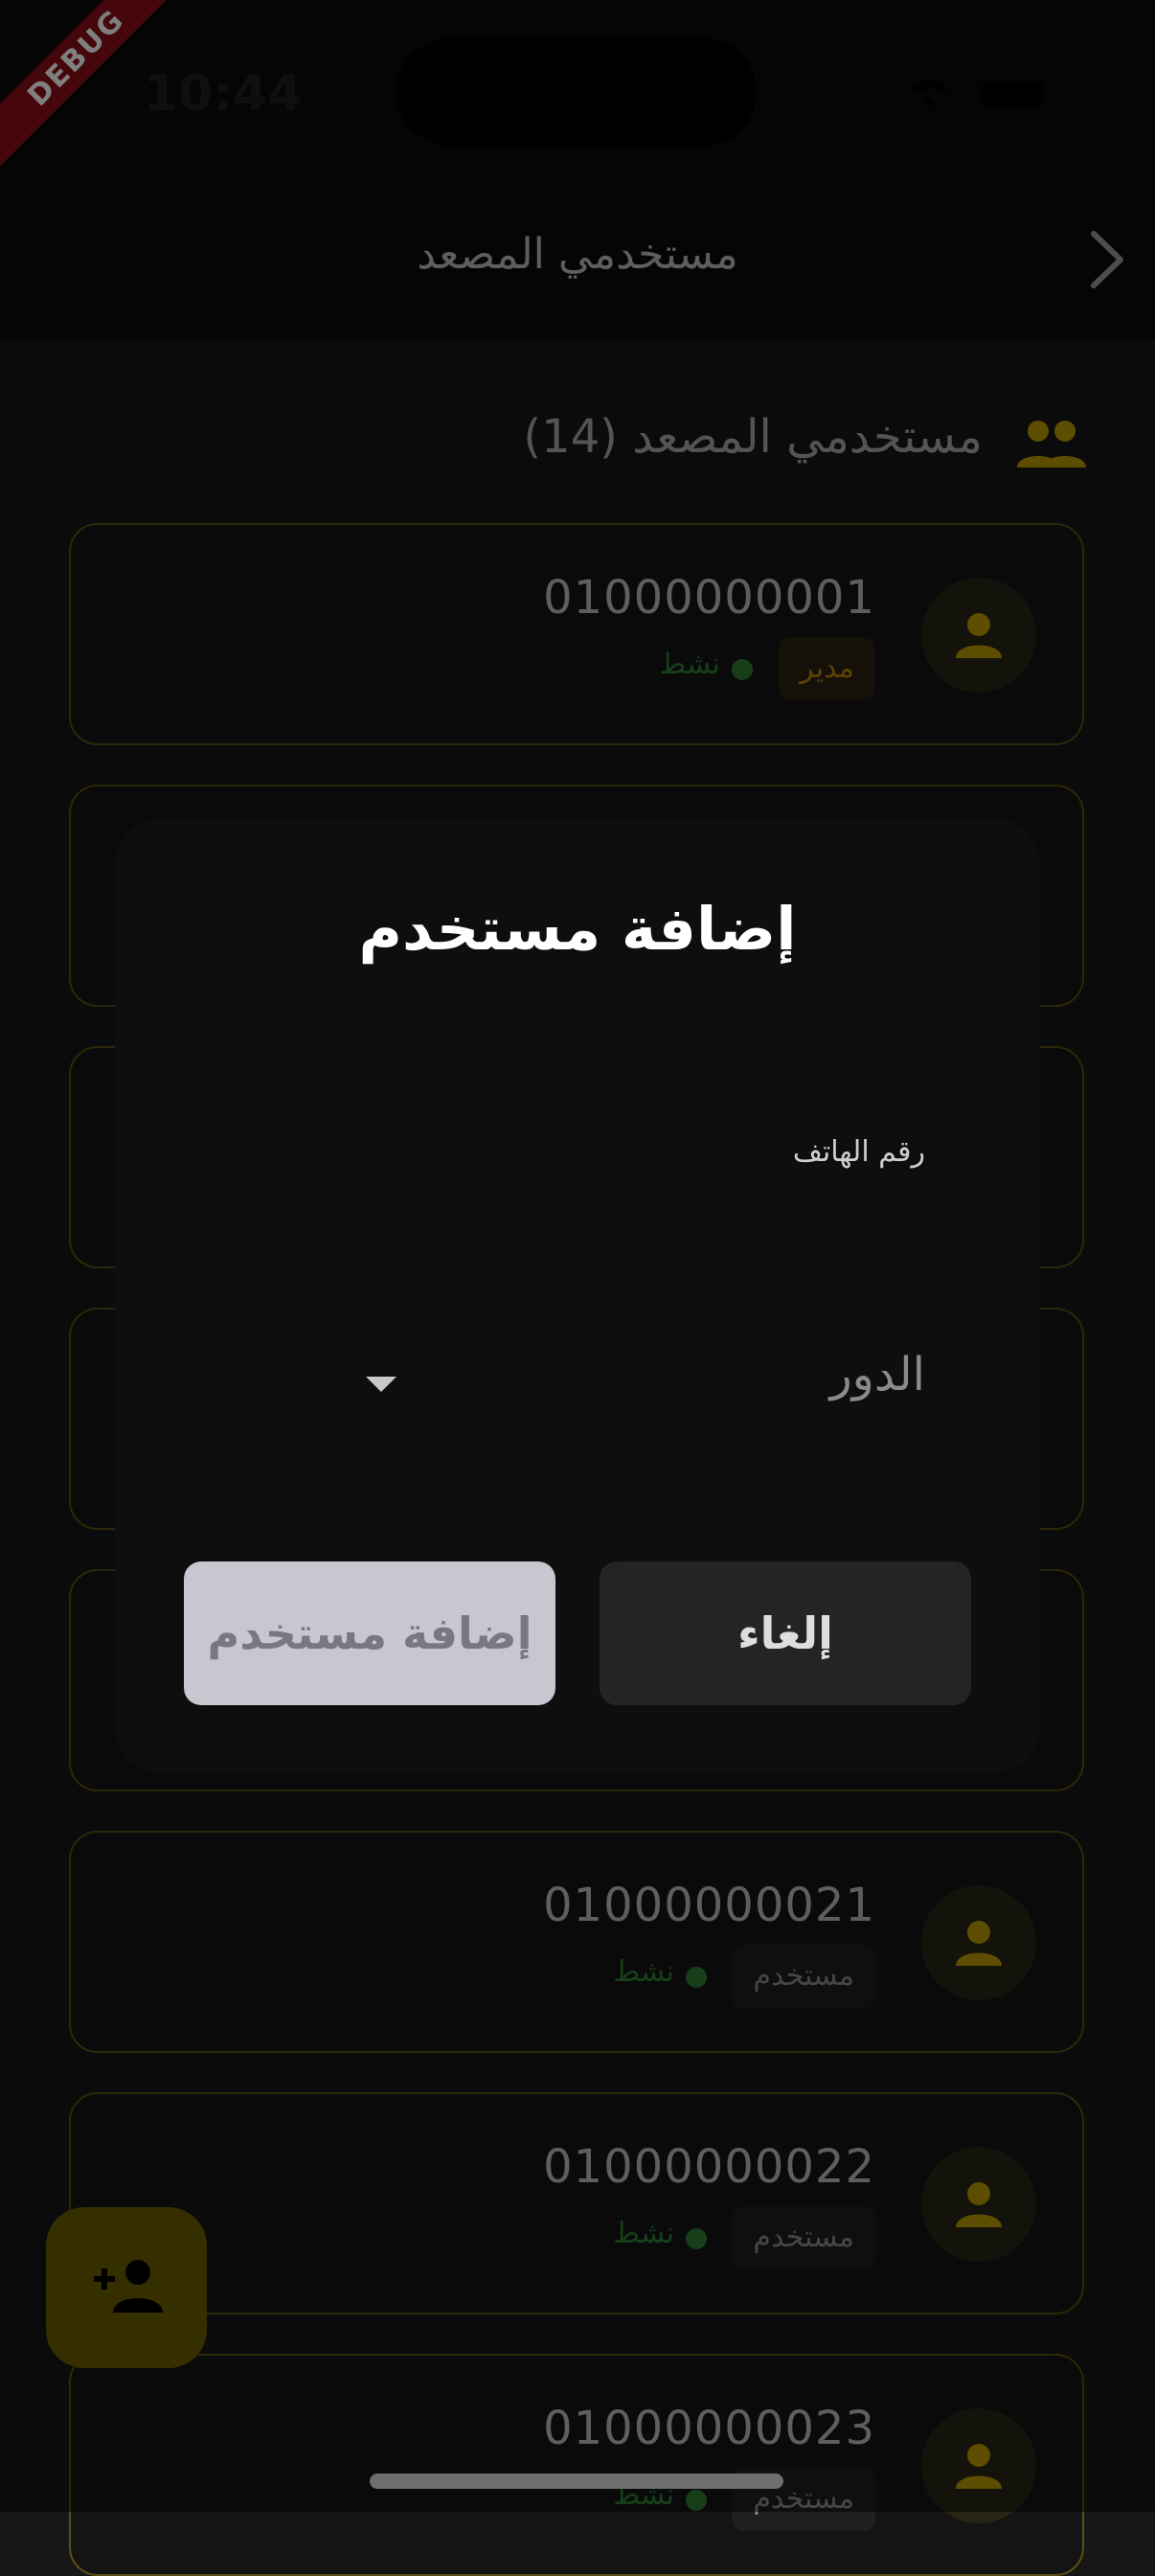  What do you see at coordinates (369, 1633) in the screenshot?
I see `add-user-button: إضافة مستخدم` at bounding box center [369, 1633].